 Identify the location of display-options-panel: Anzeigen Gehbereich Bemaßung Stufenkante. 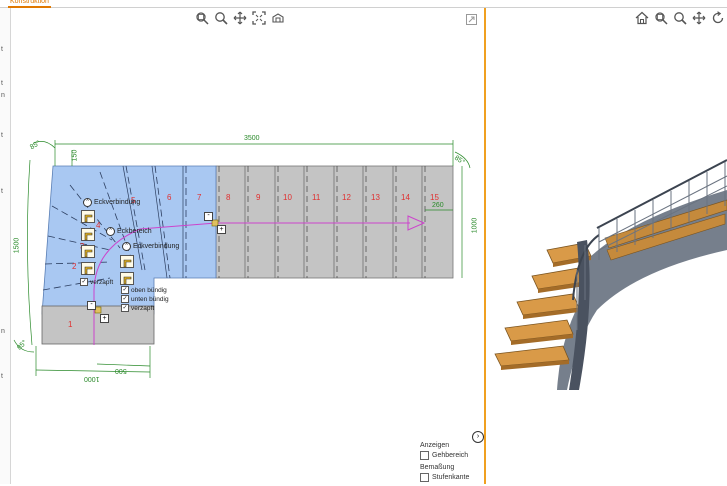
(451, 464).